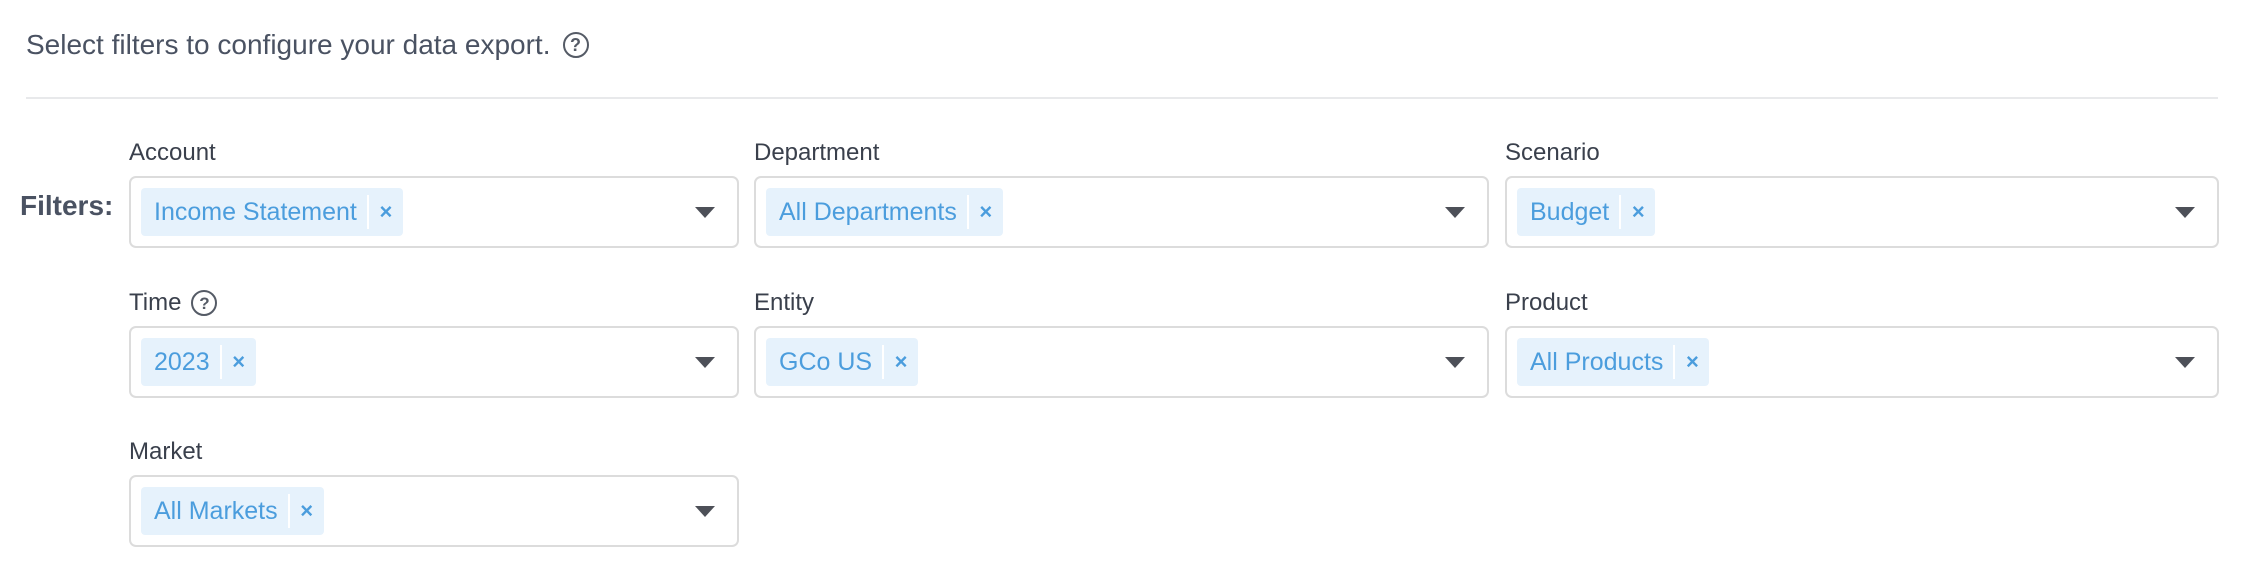 Image resolution: width=2244 pixels, height=562 pixels. What do you see at coordinates (182, 361) in the screenshot?
I see `tag-label: 2023` at bounding box center [182, 361].